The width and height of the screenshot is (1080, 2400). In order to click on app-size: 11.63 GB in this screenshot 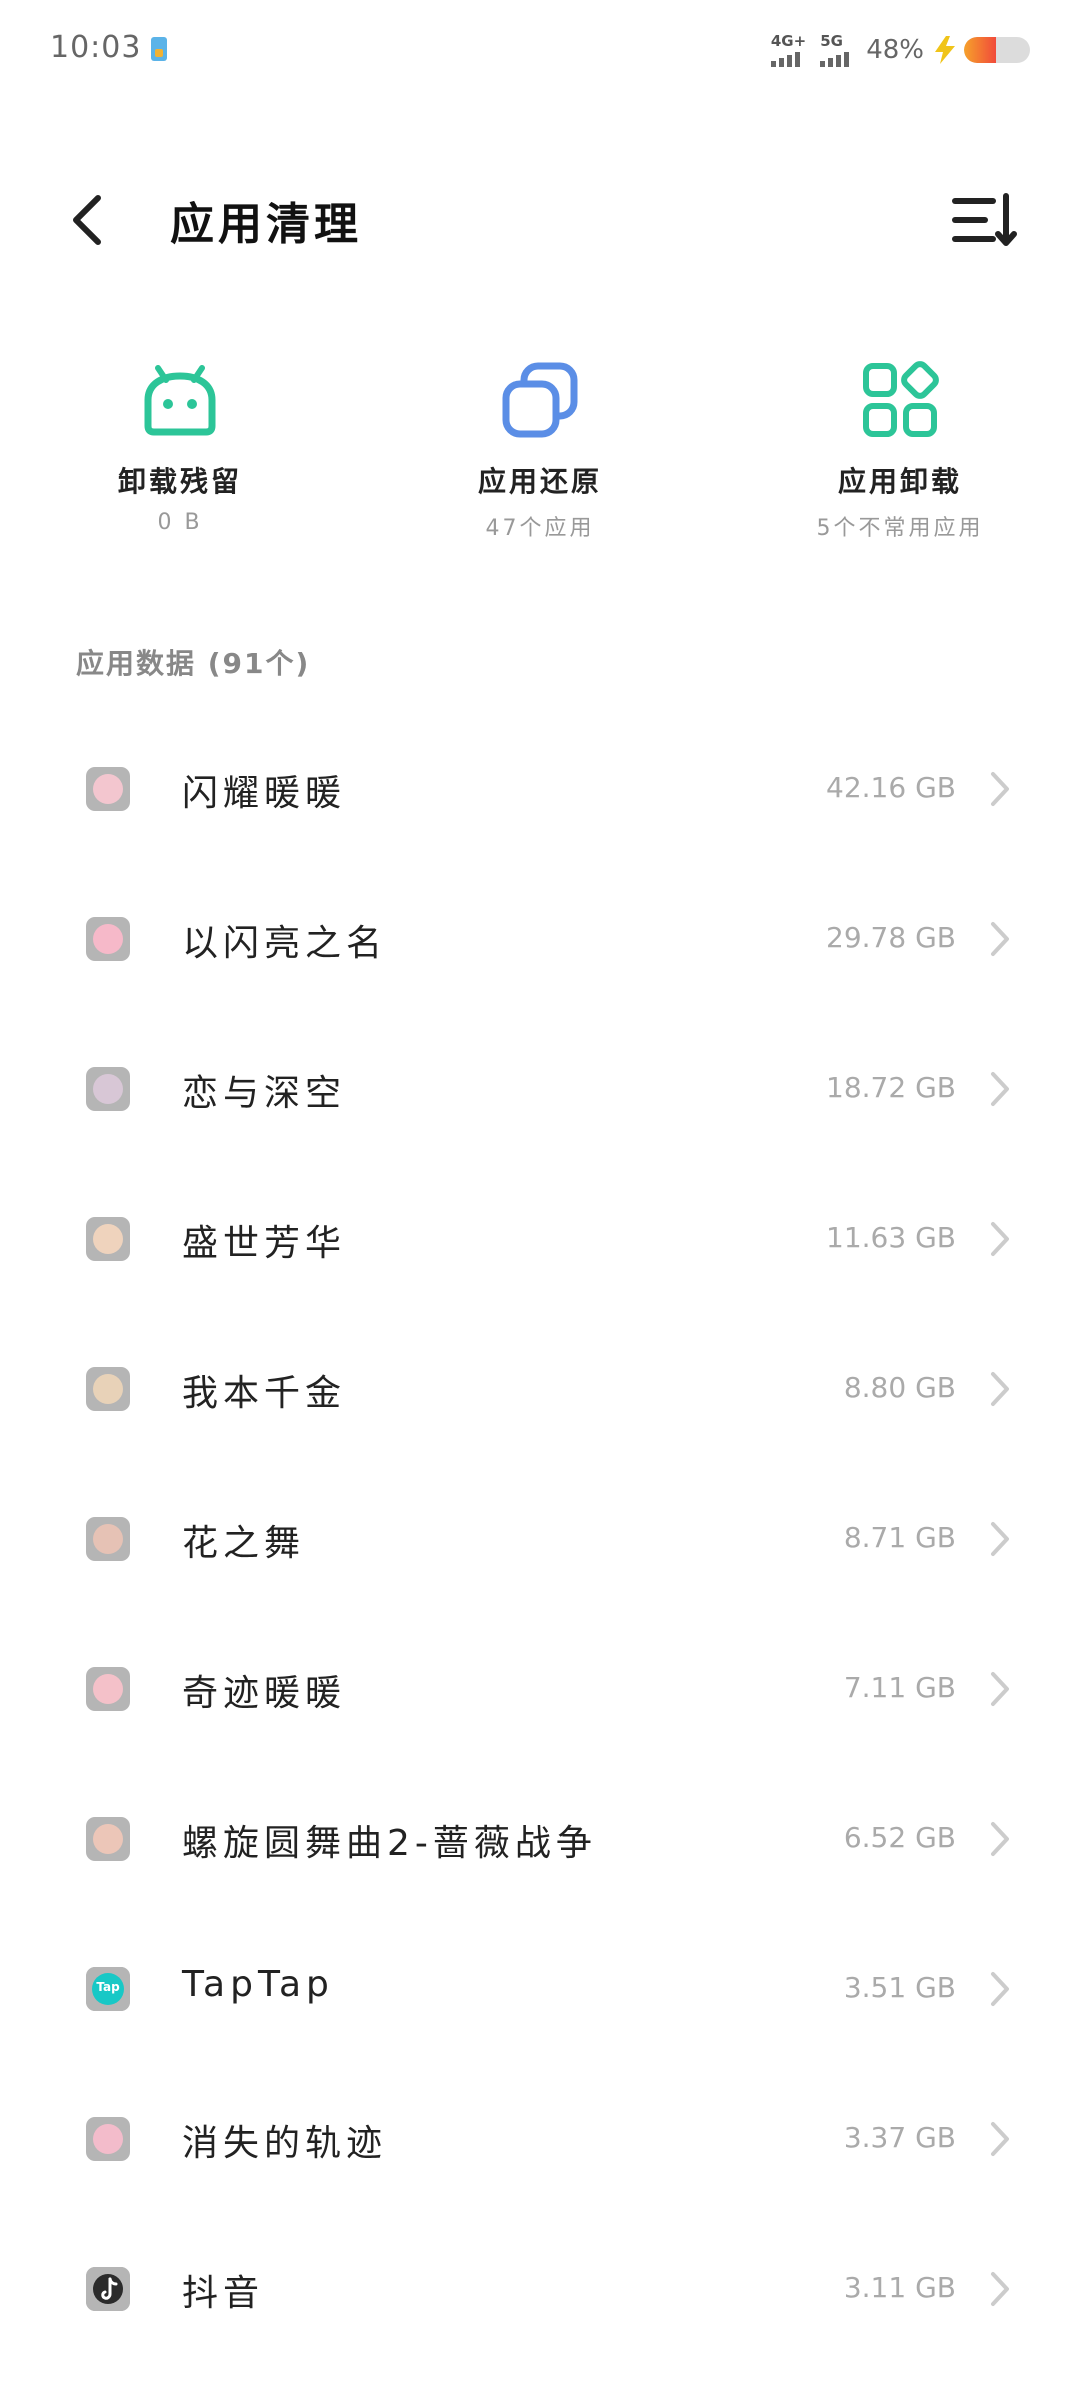, I will do `click(891, 1237)`.